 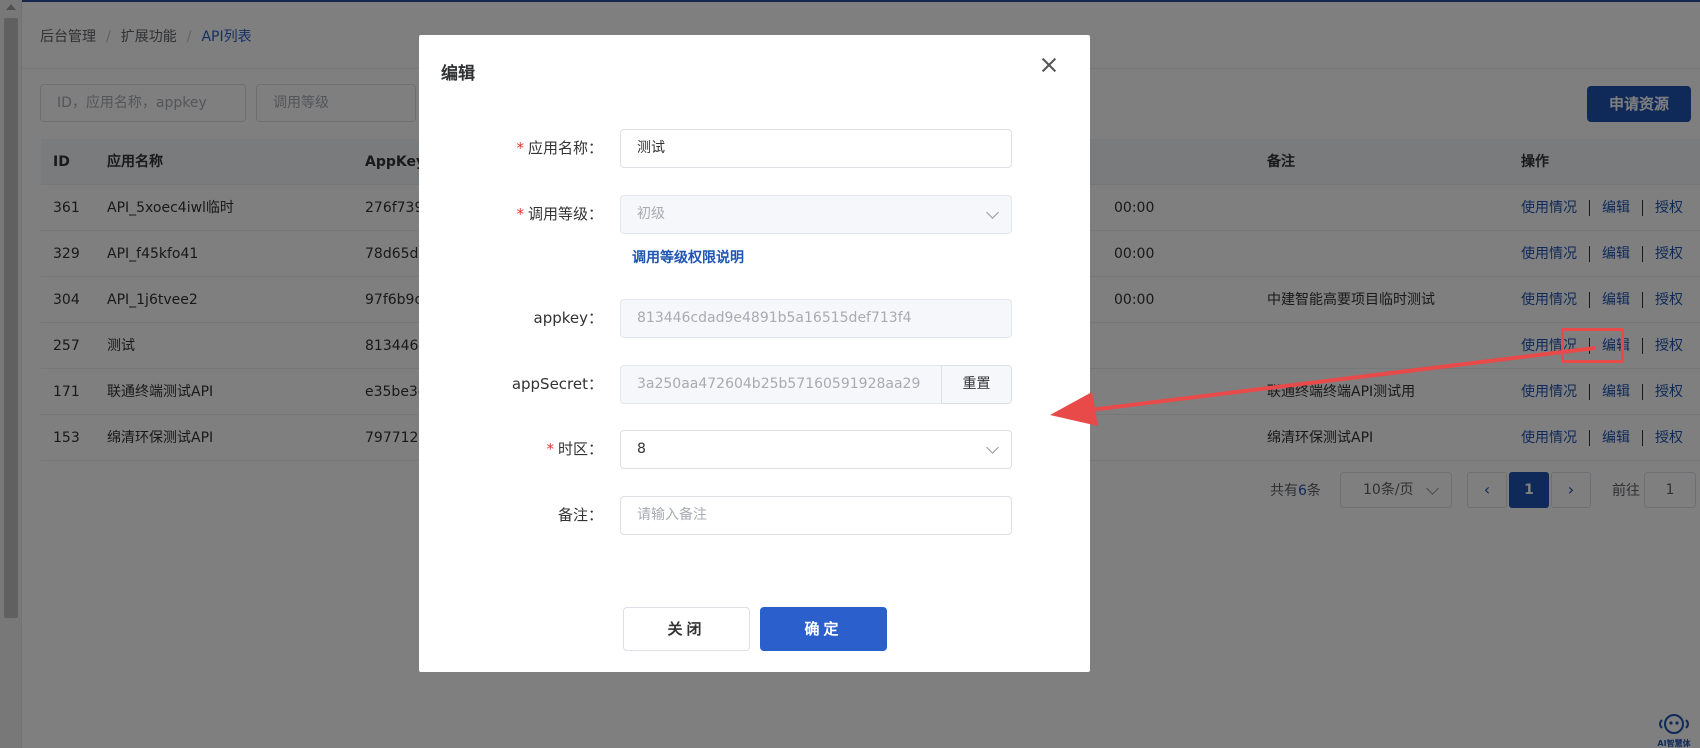 I want to click on level-permission-help-link: 调用等级权限说明, so click(x=688, y=257).